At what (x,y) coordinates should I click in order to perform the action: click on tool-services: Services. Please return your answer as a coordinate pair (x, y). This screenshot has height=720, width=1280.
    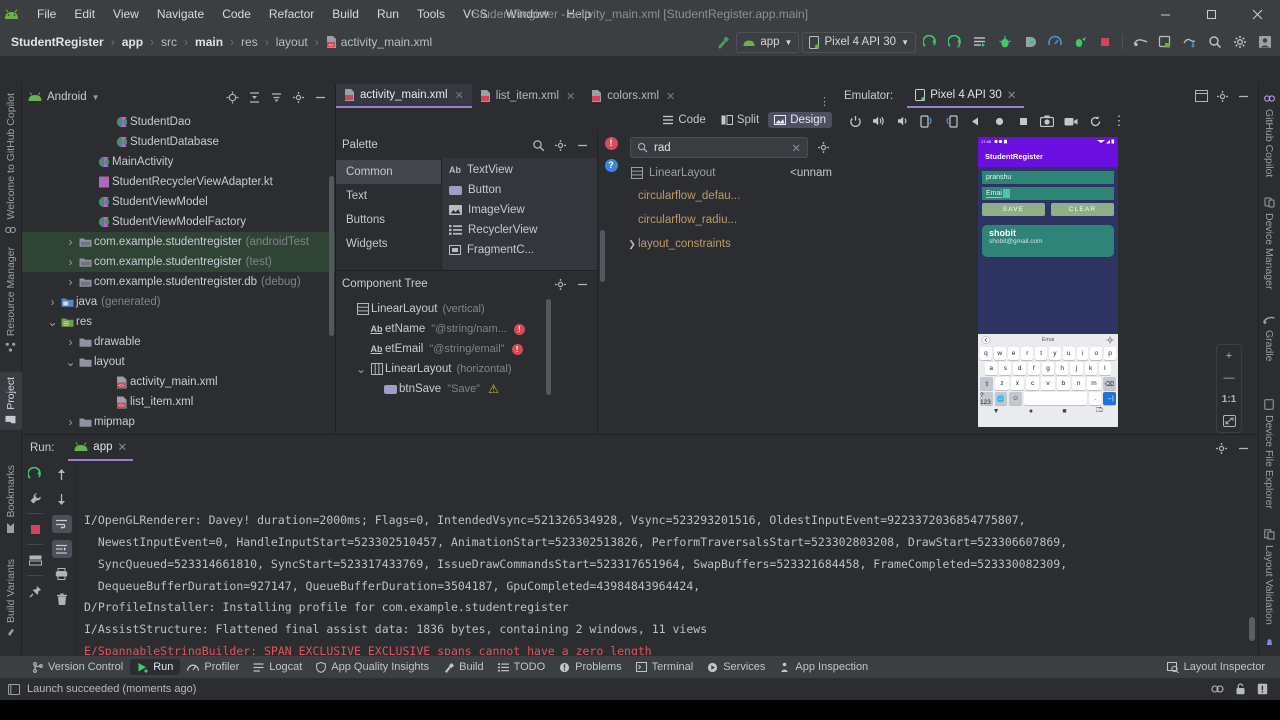
    Looking at the image, I should click on (736, 667).